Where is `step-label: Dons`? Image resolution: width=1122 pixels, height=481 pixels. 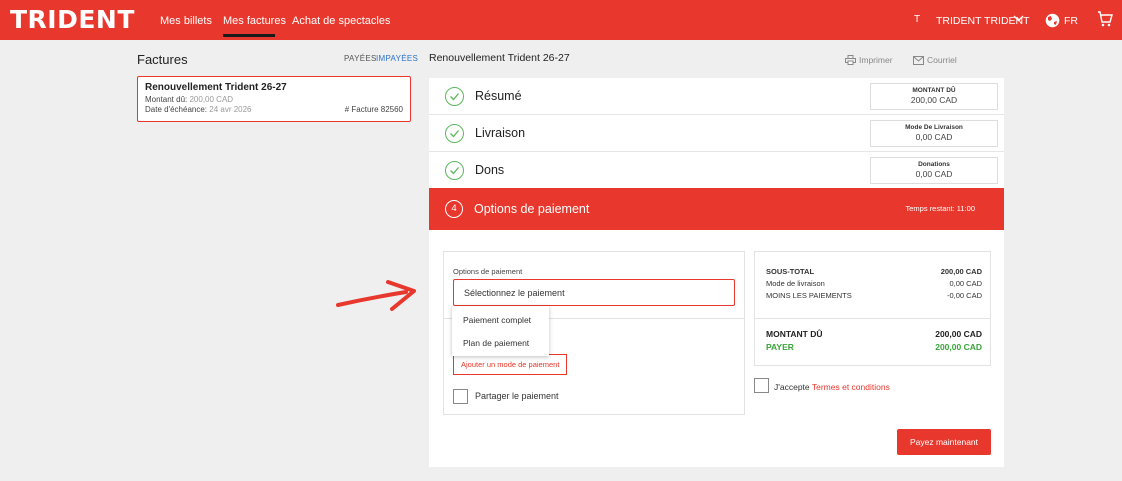
step-label: Dons is located at coordinates (490, 170).